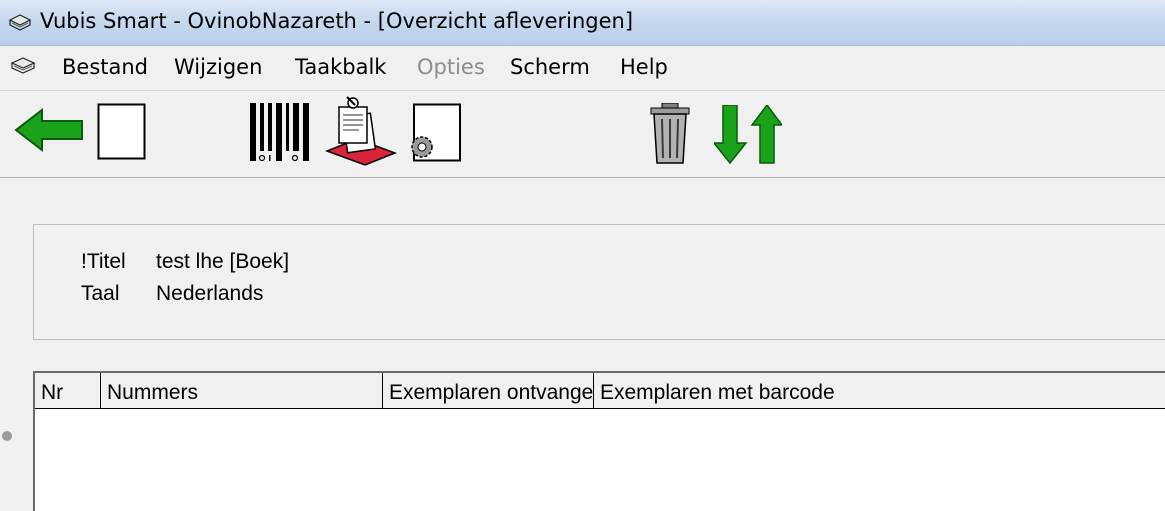 Image resolution: width=1165 pixels, height=511 pixels. What do you see at coordinates (223, 261) in the screenshot?
I see `field-value-titel: test lhe [Boek]` at bounding box center [223, 261].